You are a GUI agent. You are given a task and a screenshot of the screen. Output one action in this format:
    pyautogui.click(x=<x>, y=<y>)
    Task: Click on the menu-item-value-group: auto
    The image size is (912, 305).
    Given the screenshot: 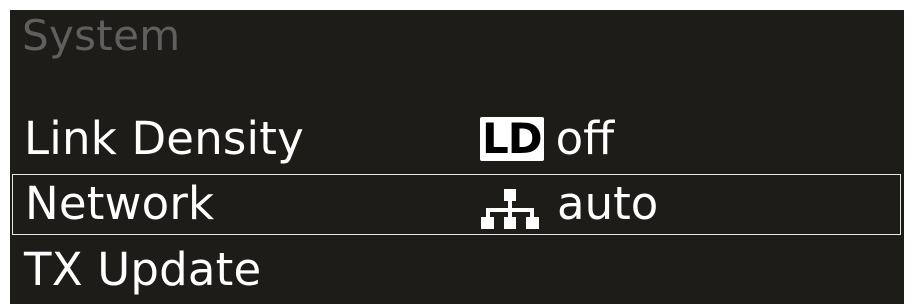 What is the action you would take?
    pyautogui.click(x=569, y=204)
    